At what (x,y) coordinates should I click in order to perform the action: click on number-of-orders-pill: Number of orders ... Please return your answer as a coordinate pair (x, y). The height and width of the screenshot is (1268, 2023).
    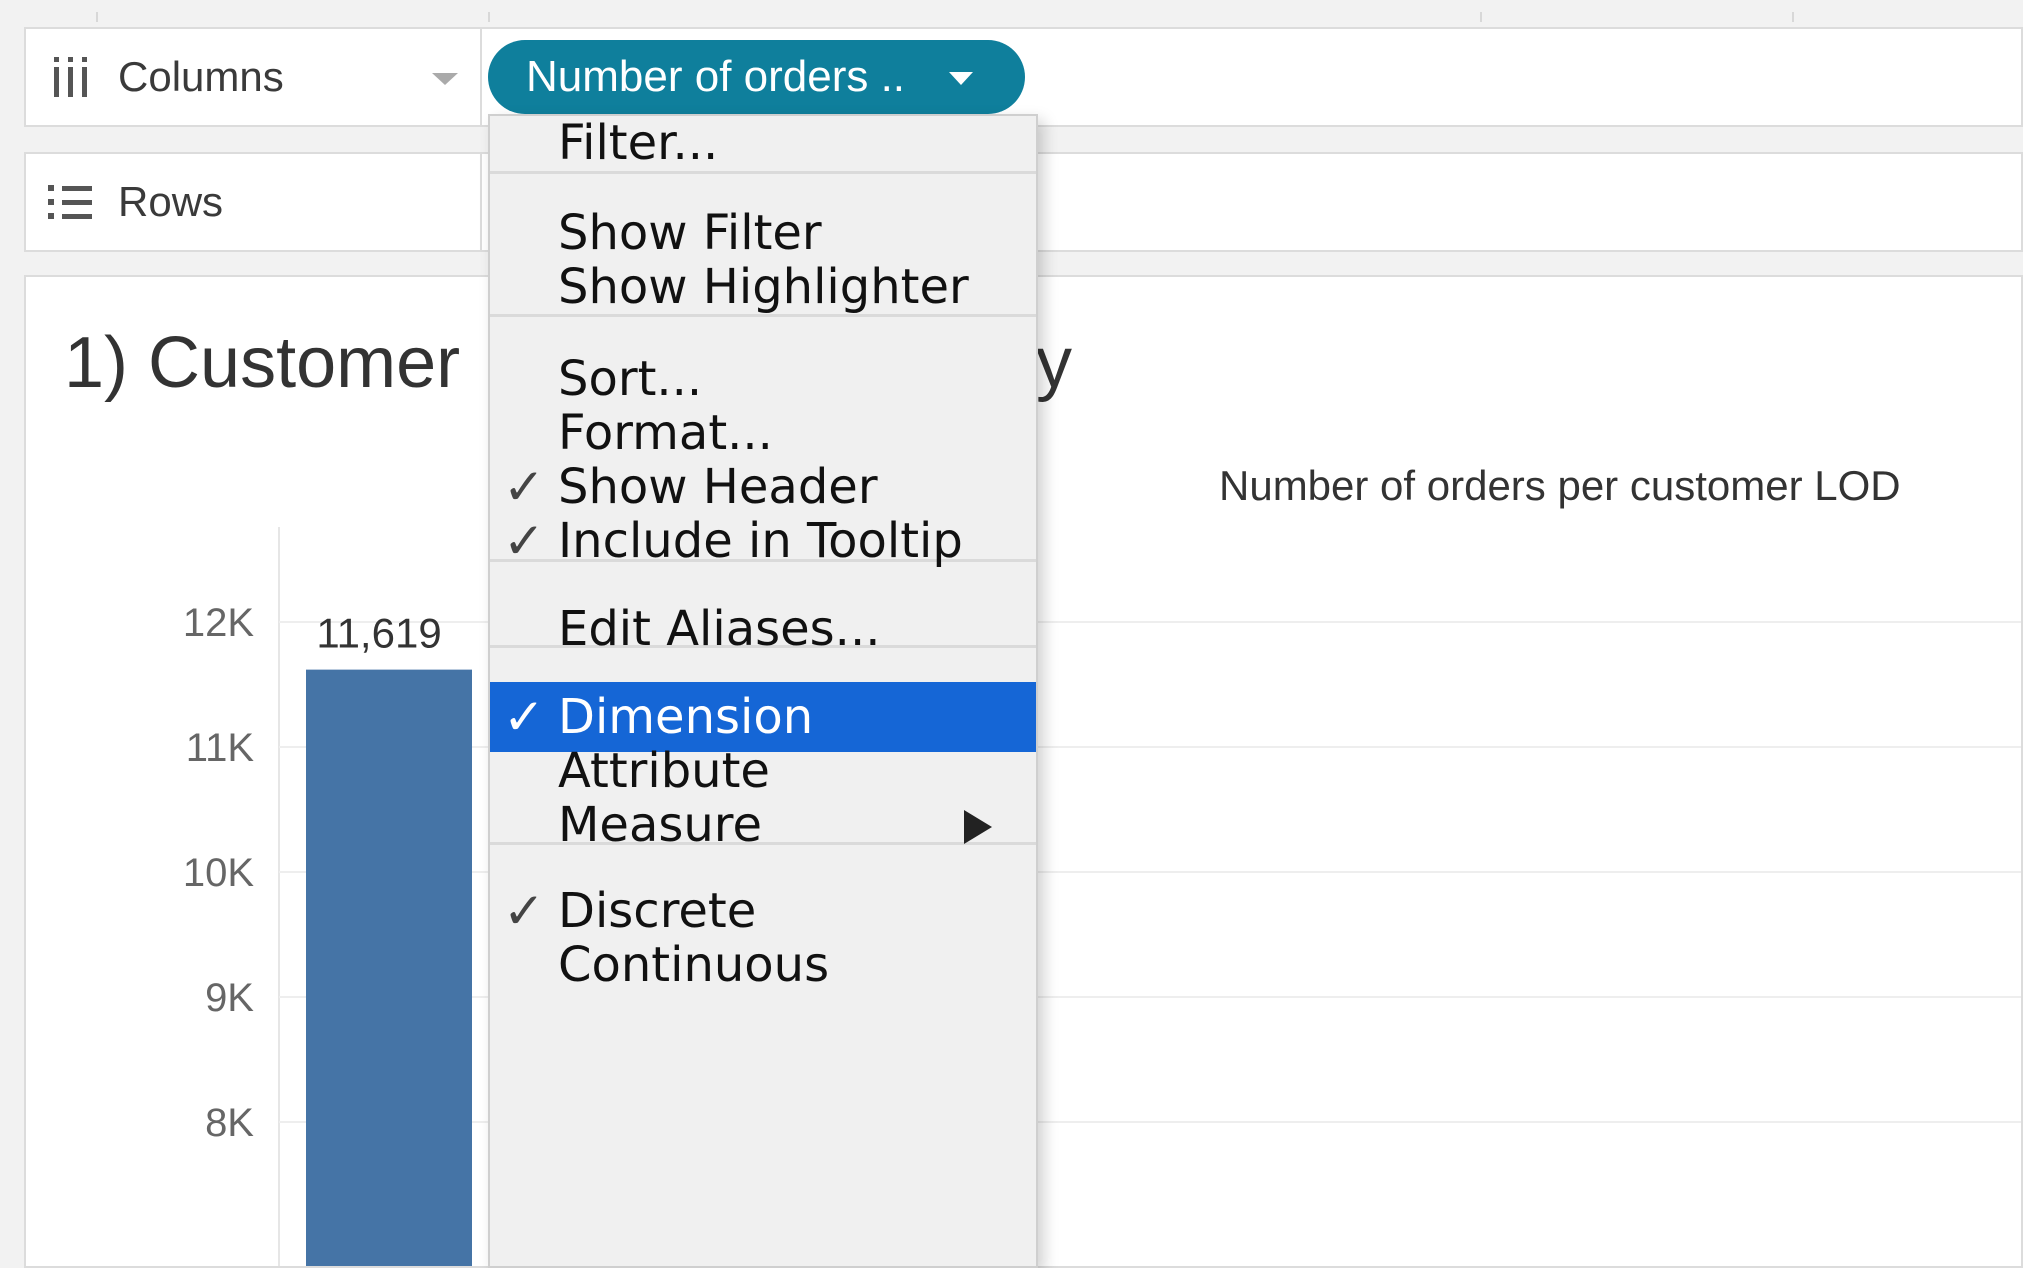
    Looking at the image, I should click on (756, 77).